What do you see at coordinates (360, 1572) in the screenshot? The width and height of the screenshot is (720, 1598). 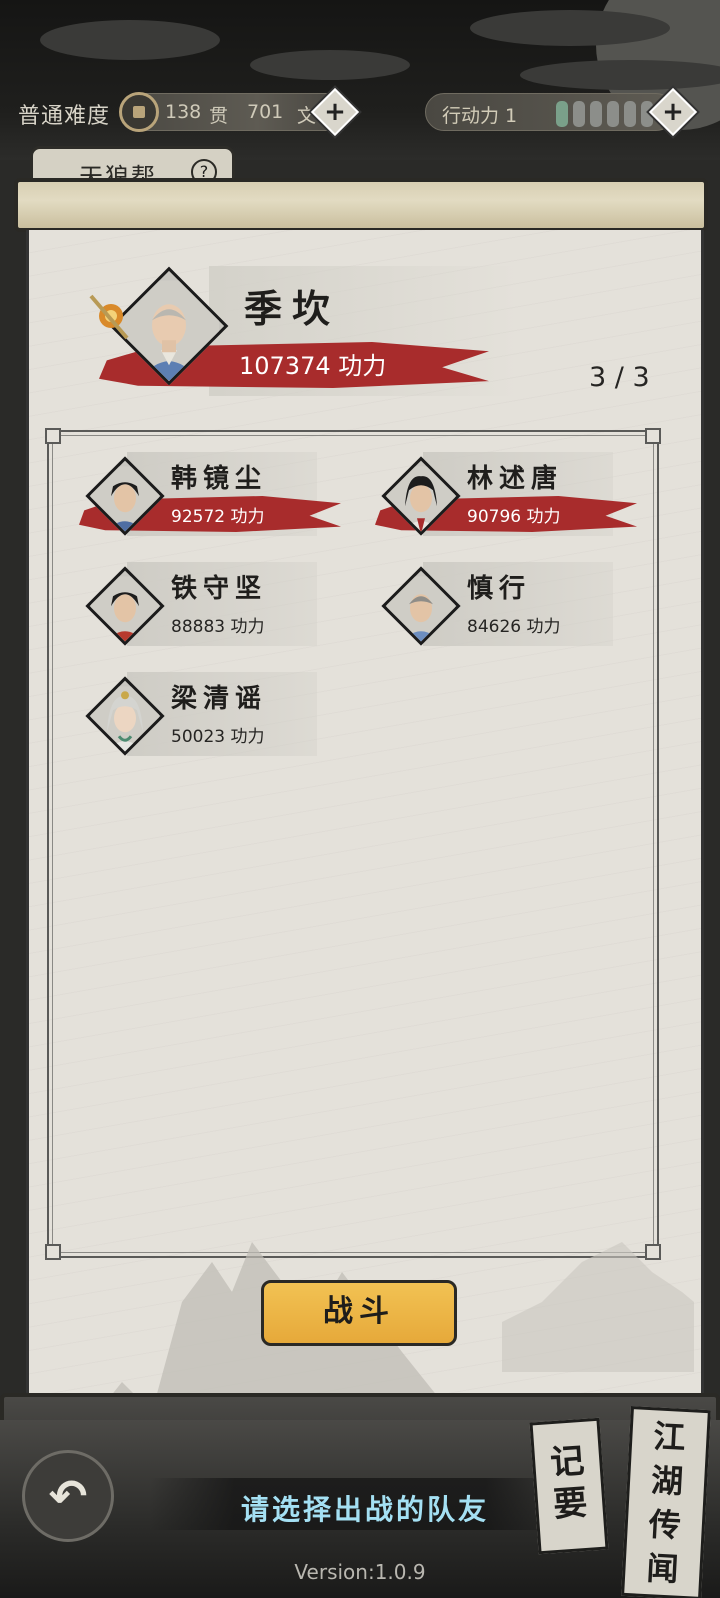 I see `version-label: Version:1.0.9` at bounding box center [360, 1572].